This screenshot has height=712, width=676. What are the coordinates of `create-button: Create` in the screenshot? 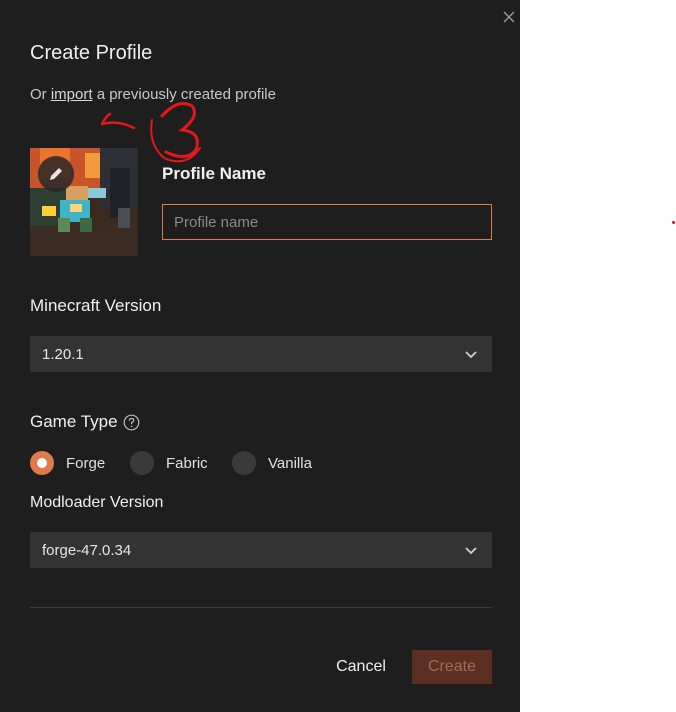 It's located at (452, 667).